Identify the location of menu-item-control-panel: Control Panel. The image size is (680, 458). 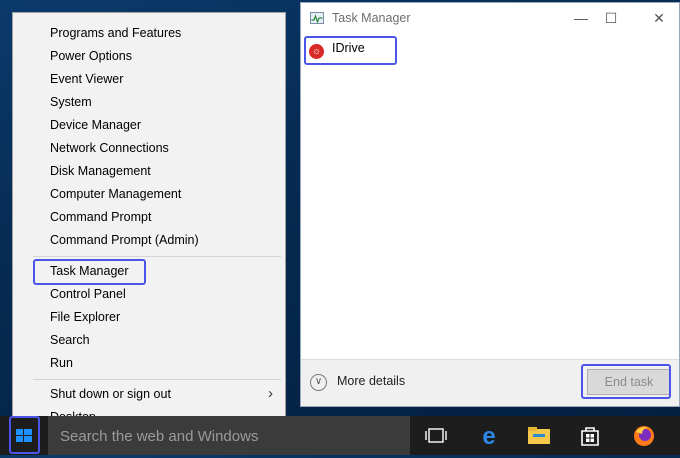
(88, 294).